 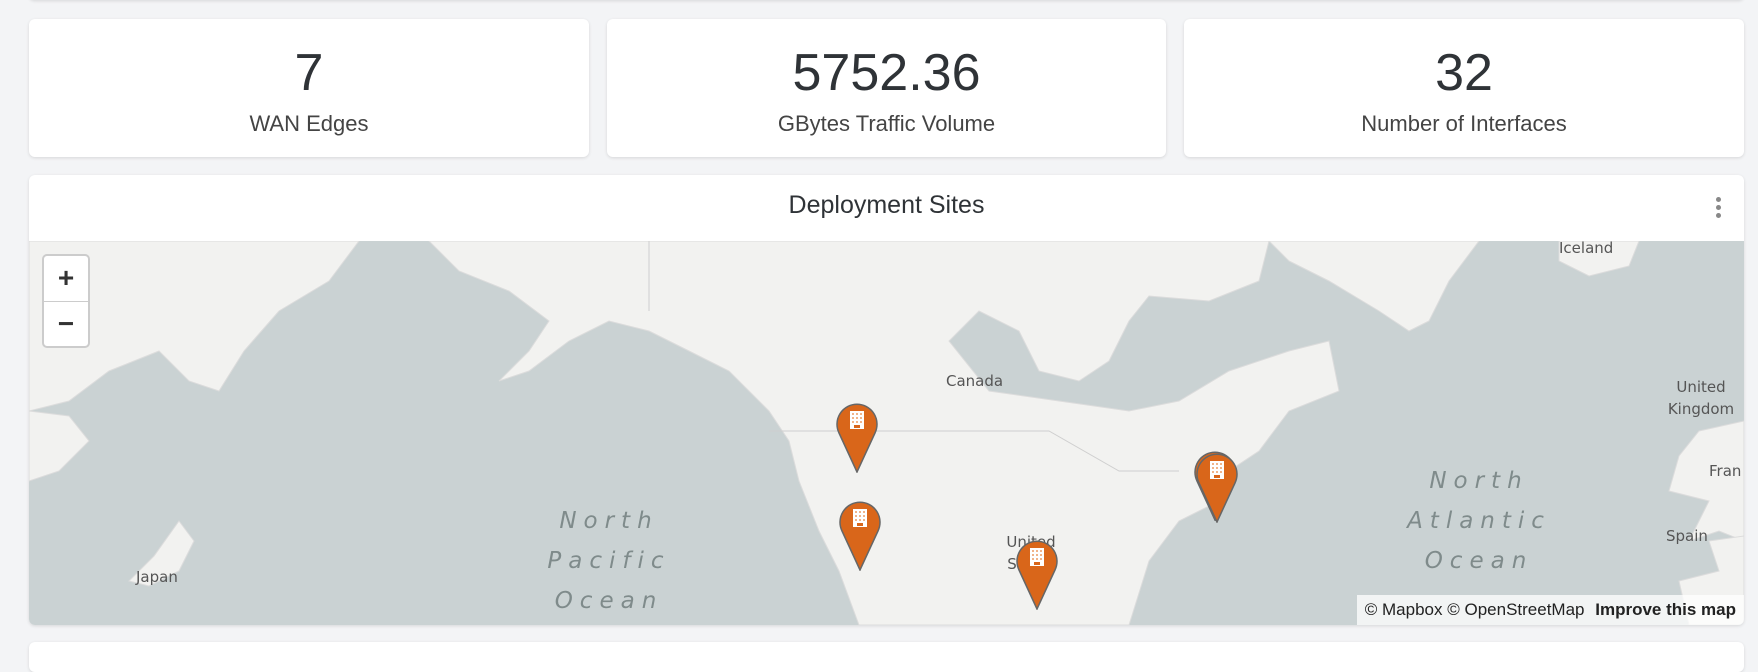 I want to click on stat-card-traffic-volume: 5752.36 GBytes Traffic Volume, so click(x=886, y=88).